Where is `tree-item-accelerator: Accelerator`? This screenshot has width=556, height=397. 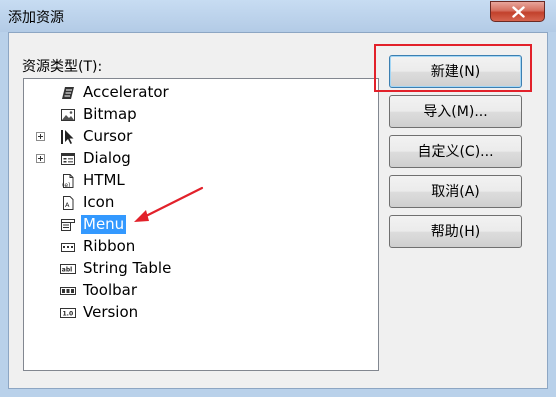 tree-item-accelerator: Accelerator is located at coordinates (189, 93).